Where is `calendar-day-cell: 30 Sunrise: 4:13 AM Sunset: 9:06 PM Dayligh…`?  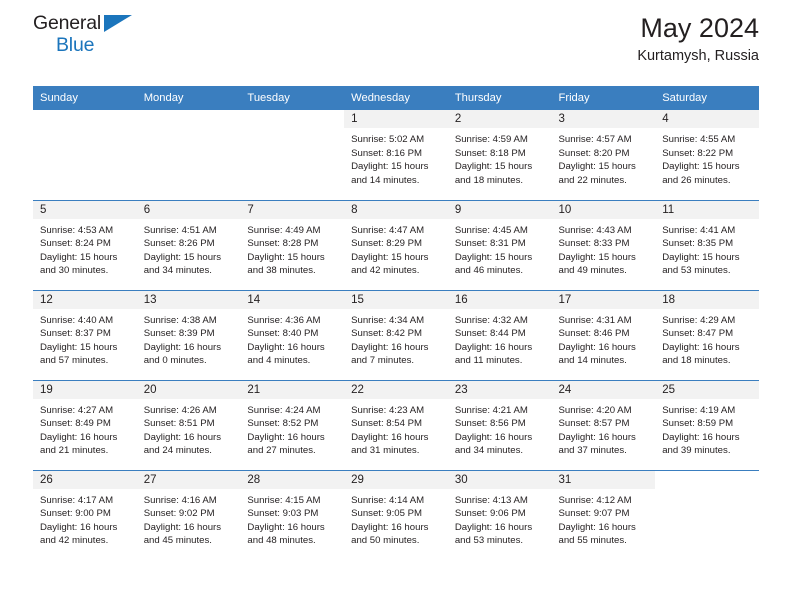 calendar-day-cell: 30 Sunrise: 4:13 AM Sunset: 9:06 PM Dayligh… is located at coordinates (499, 514).